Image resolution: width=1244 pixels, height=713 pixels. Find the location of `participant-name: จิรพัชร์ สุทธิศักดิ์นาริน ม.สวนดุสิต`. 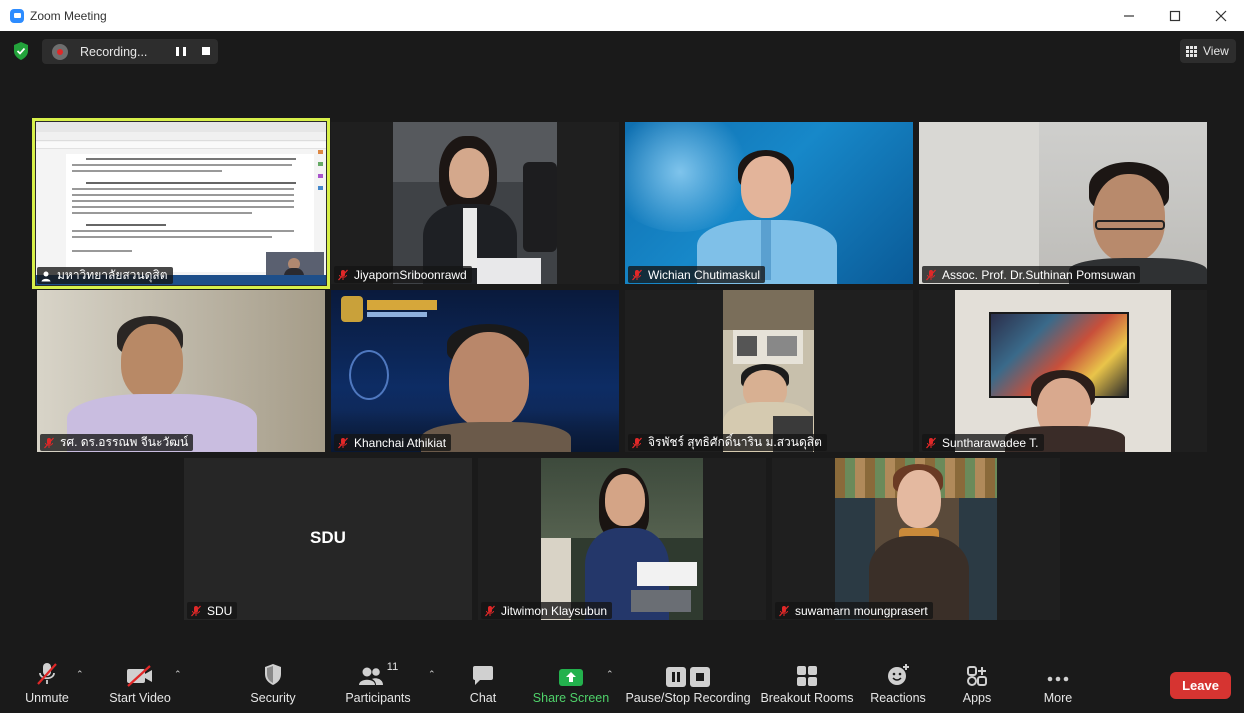

participant-name: จิรพัชร์ สุทธิศักดิ์นาริน ม.สวนดุสิต is located at coordinates (735, 442).